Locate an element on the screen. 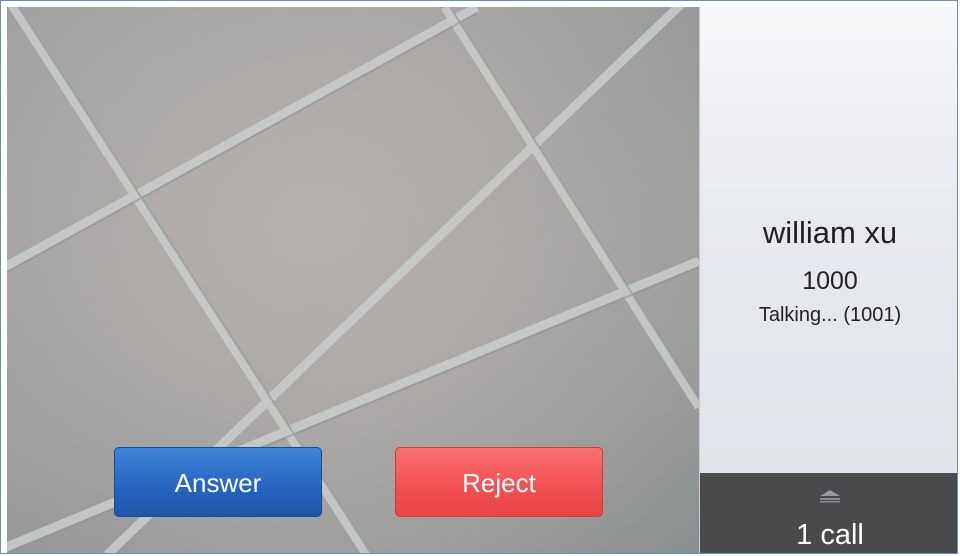 The width and height of the screenshot is (960, 556). answer-button: Answer is located at coordinates (218, 482).